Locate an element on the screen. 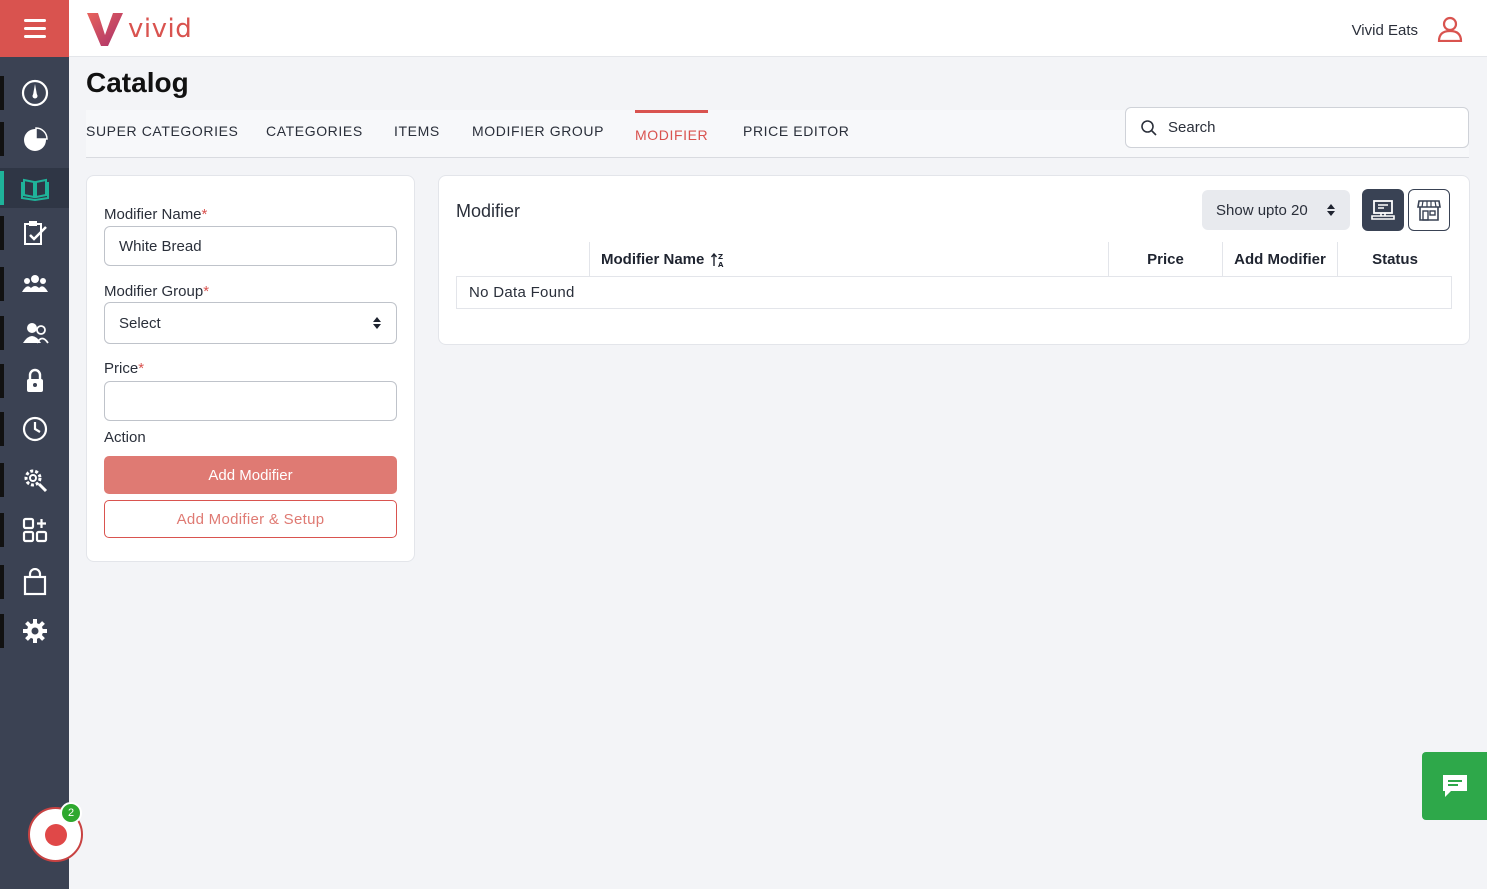 This screenshot has width=1487, height=889. modifier-group-label: Modifier Group* is located at coordinates (157, 291).